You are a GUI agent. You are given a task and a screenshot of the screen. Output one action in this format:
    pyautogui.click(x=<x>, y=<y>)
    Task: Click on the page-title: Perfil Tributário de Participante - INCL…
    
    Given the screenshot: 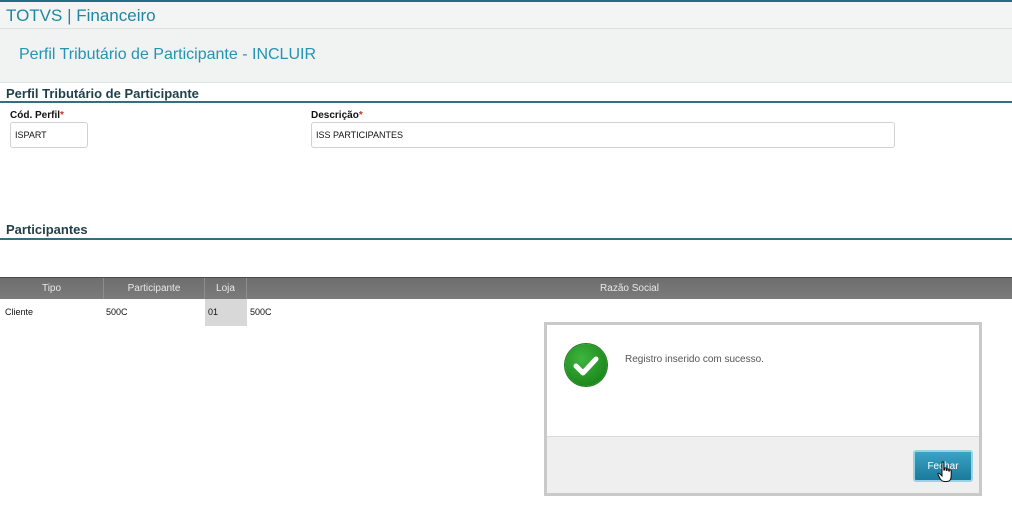 What is the action you would take?
    pyautogui.click(x=167, y=54)
    